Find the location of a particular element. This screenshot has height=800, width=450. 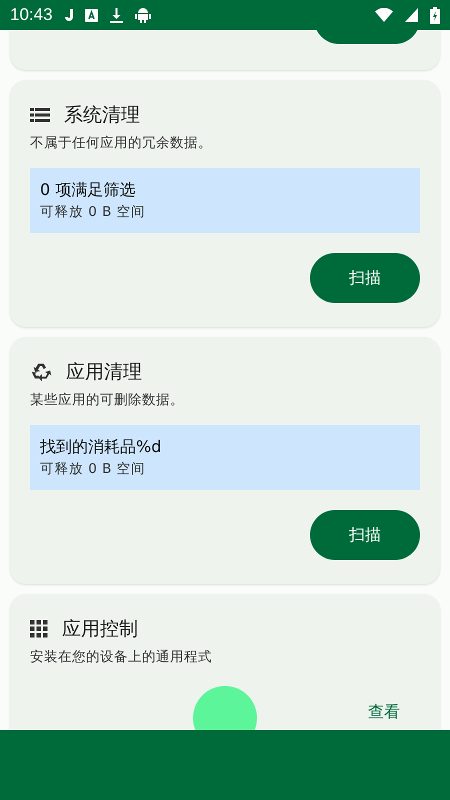

signal-icon is located at coordinates (411, 15).